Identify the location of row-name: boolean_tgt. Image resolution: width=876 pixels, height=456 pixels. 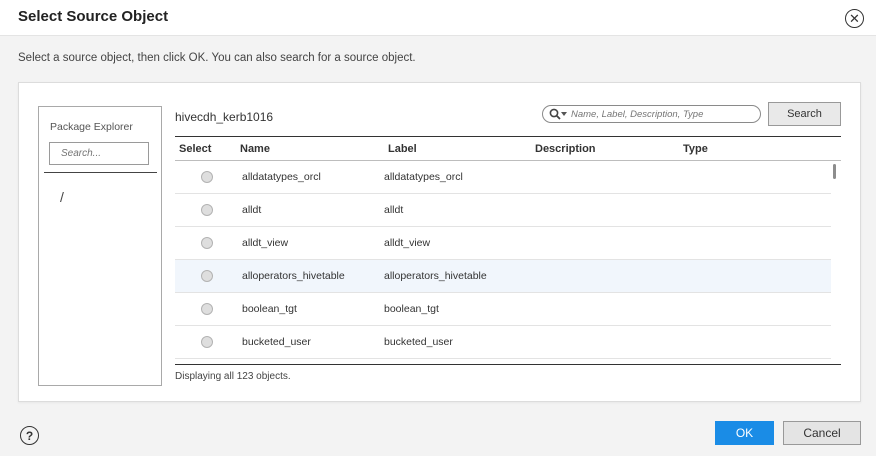
(269, 309).